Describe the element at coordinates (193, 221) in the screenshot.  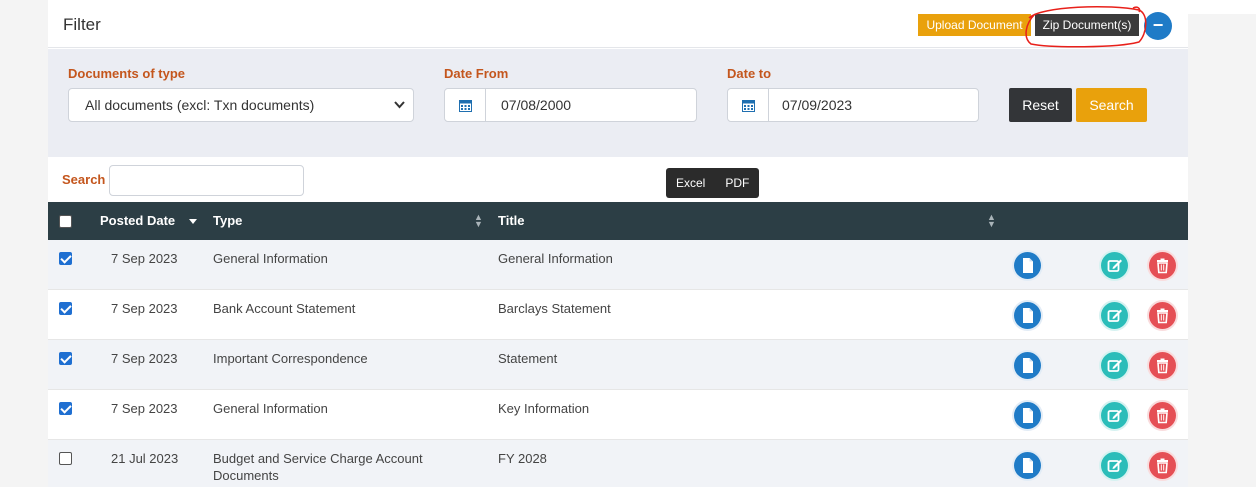
I see `sort-desc-icon` at that location.